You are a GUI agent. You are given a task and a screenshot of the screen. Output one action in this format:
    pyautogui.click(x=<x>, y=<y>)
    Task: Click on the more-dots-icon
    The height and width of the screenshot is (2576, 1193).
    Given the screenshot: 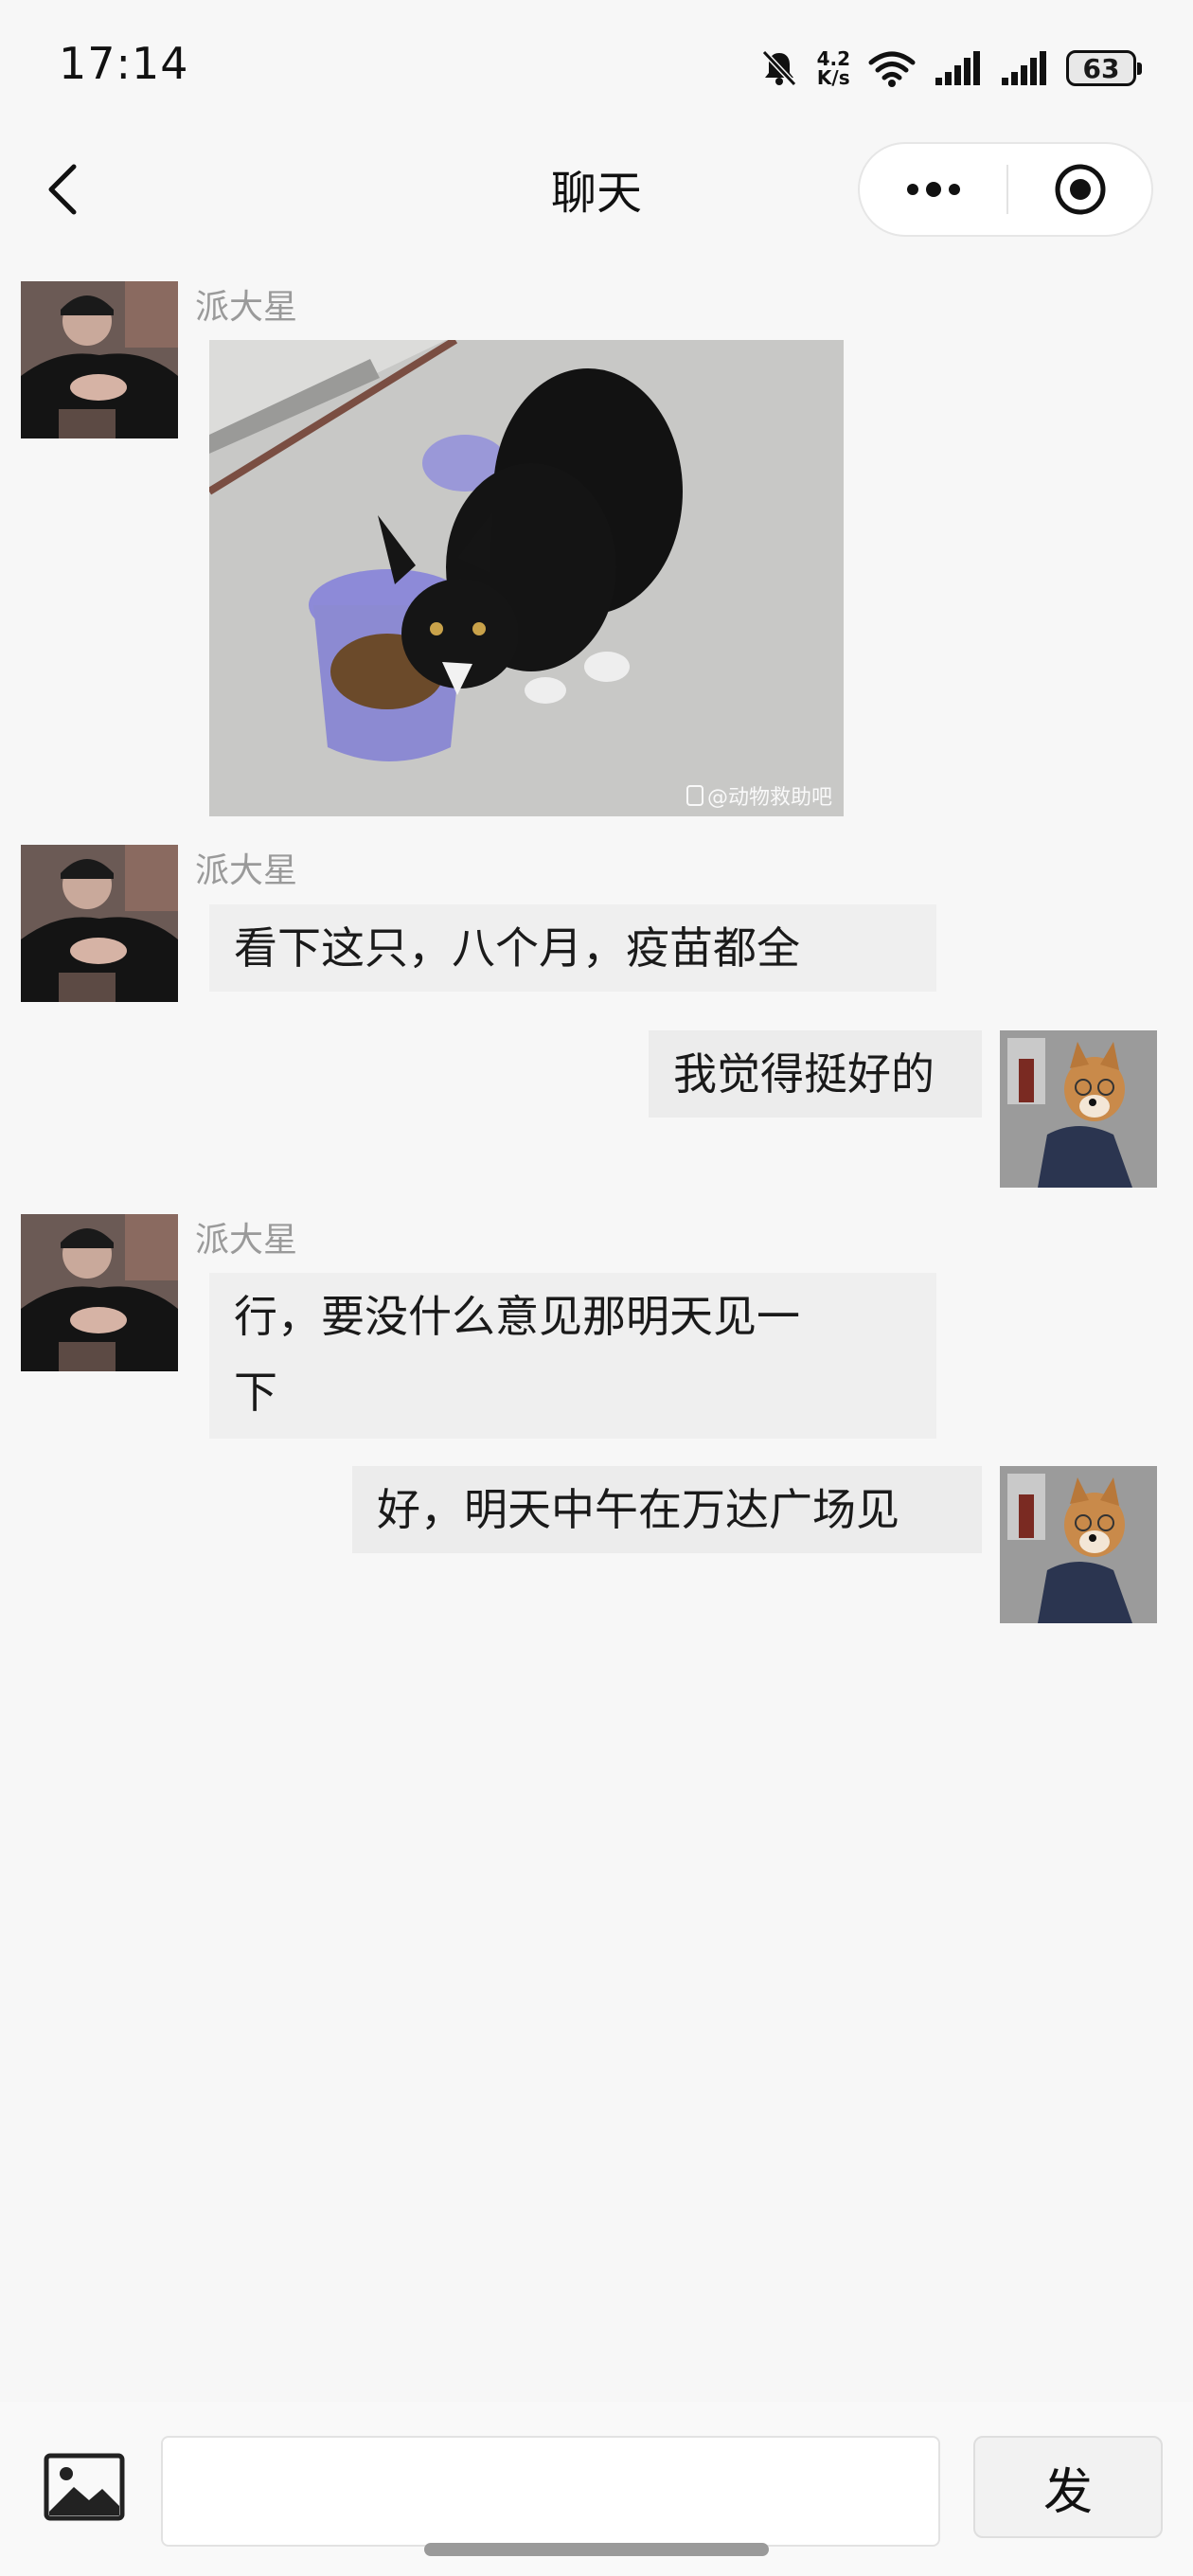 What is the action you would take?
    pyautogui.click(x=933, y=189)
    